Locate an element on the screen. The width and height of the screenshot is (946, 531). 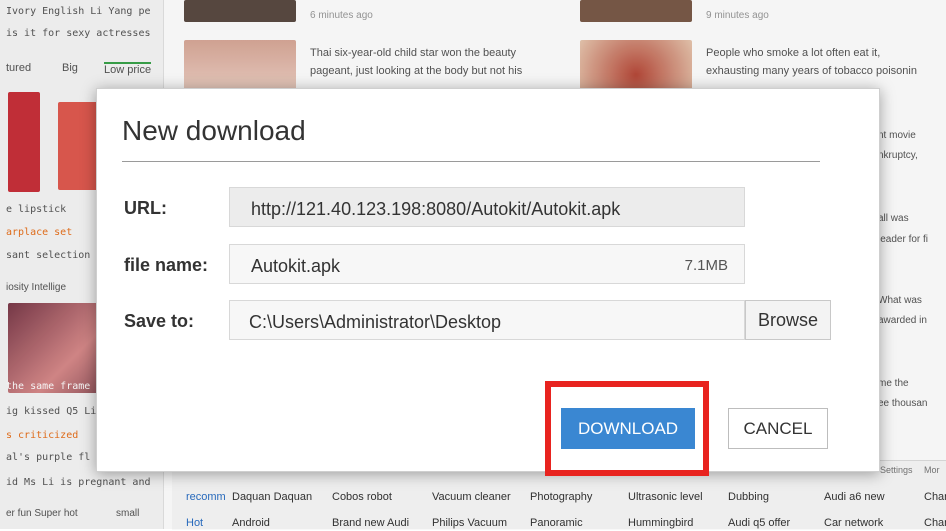
filename-input: Autokit.apk 7.1MB is located at coordinates (487, 264).